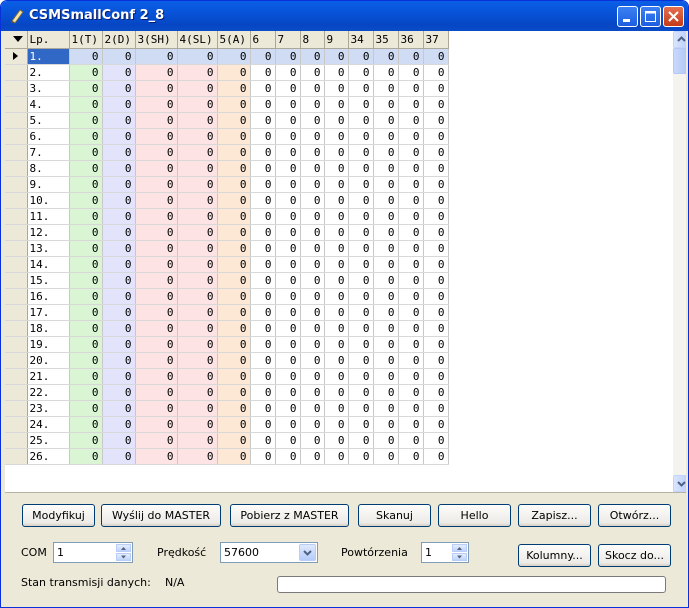 The width and height of the screenshot is (689, 608). Describe the element at coordinates (48, 424) in the screenshot. I see `row-number-cell: 24.` at that location.